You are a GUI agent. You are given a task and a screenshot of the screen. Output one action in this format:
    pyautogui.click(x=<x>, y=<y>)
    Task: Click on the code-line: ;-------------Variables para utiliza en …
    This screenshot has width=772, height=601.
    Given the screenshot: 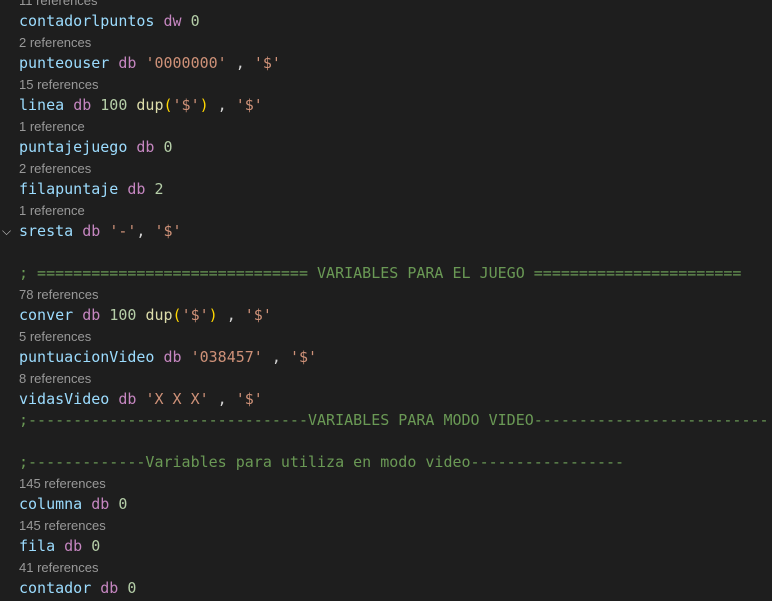 What is the action you would take?
    pyautogui.click(x=321, y=462)
    